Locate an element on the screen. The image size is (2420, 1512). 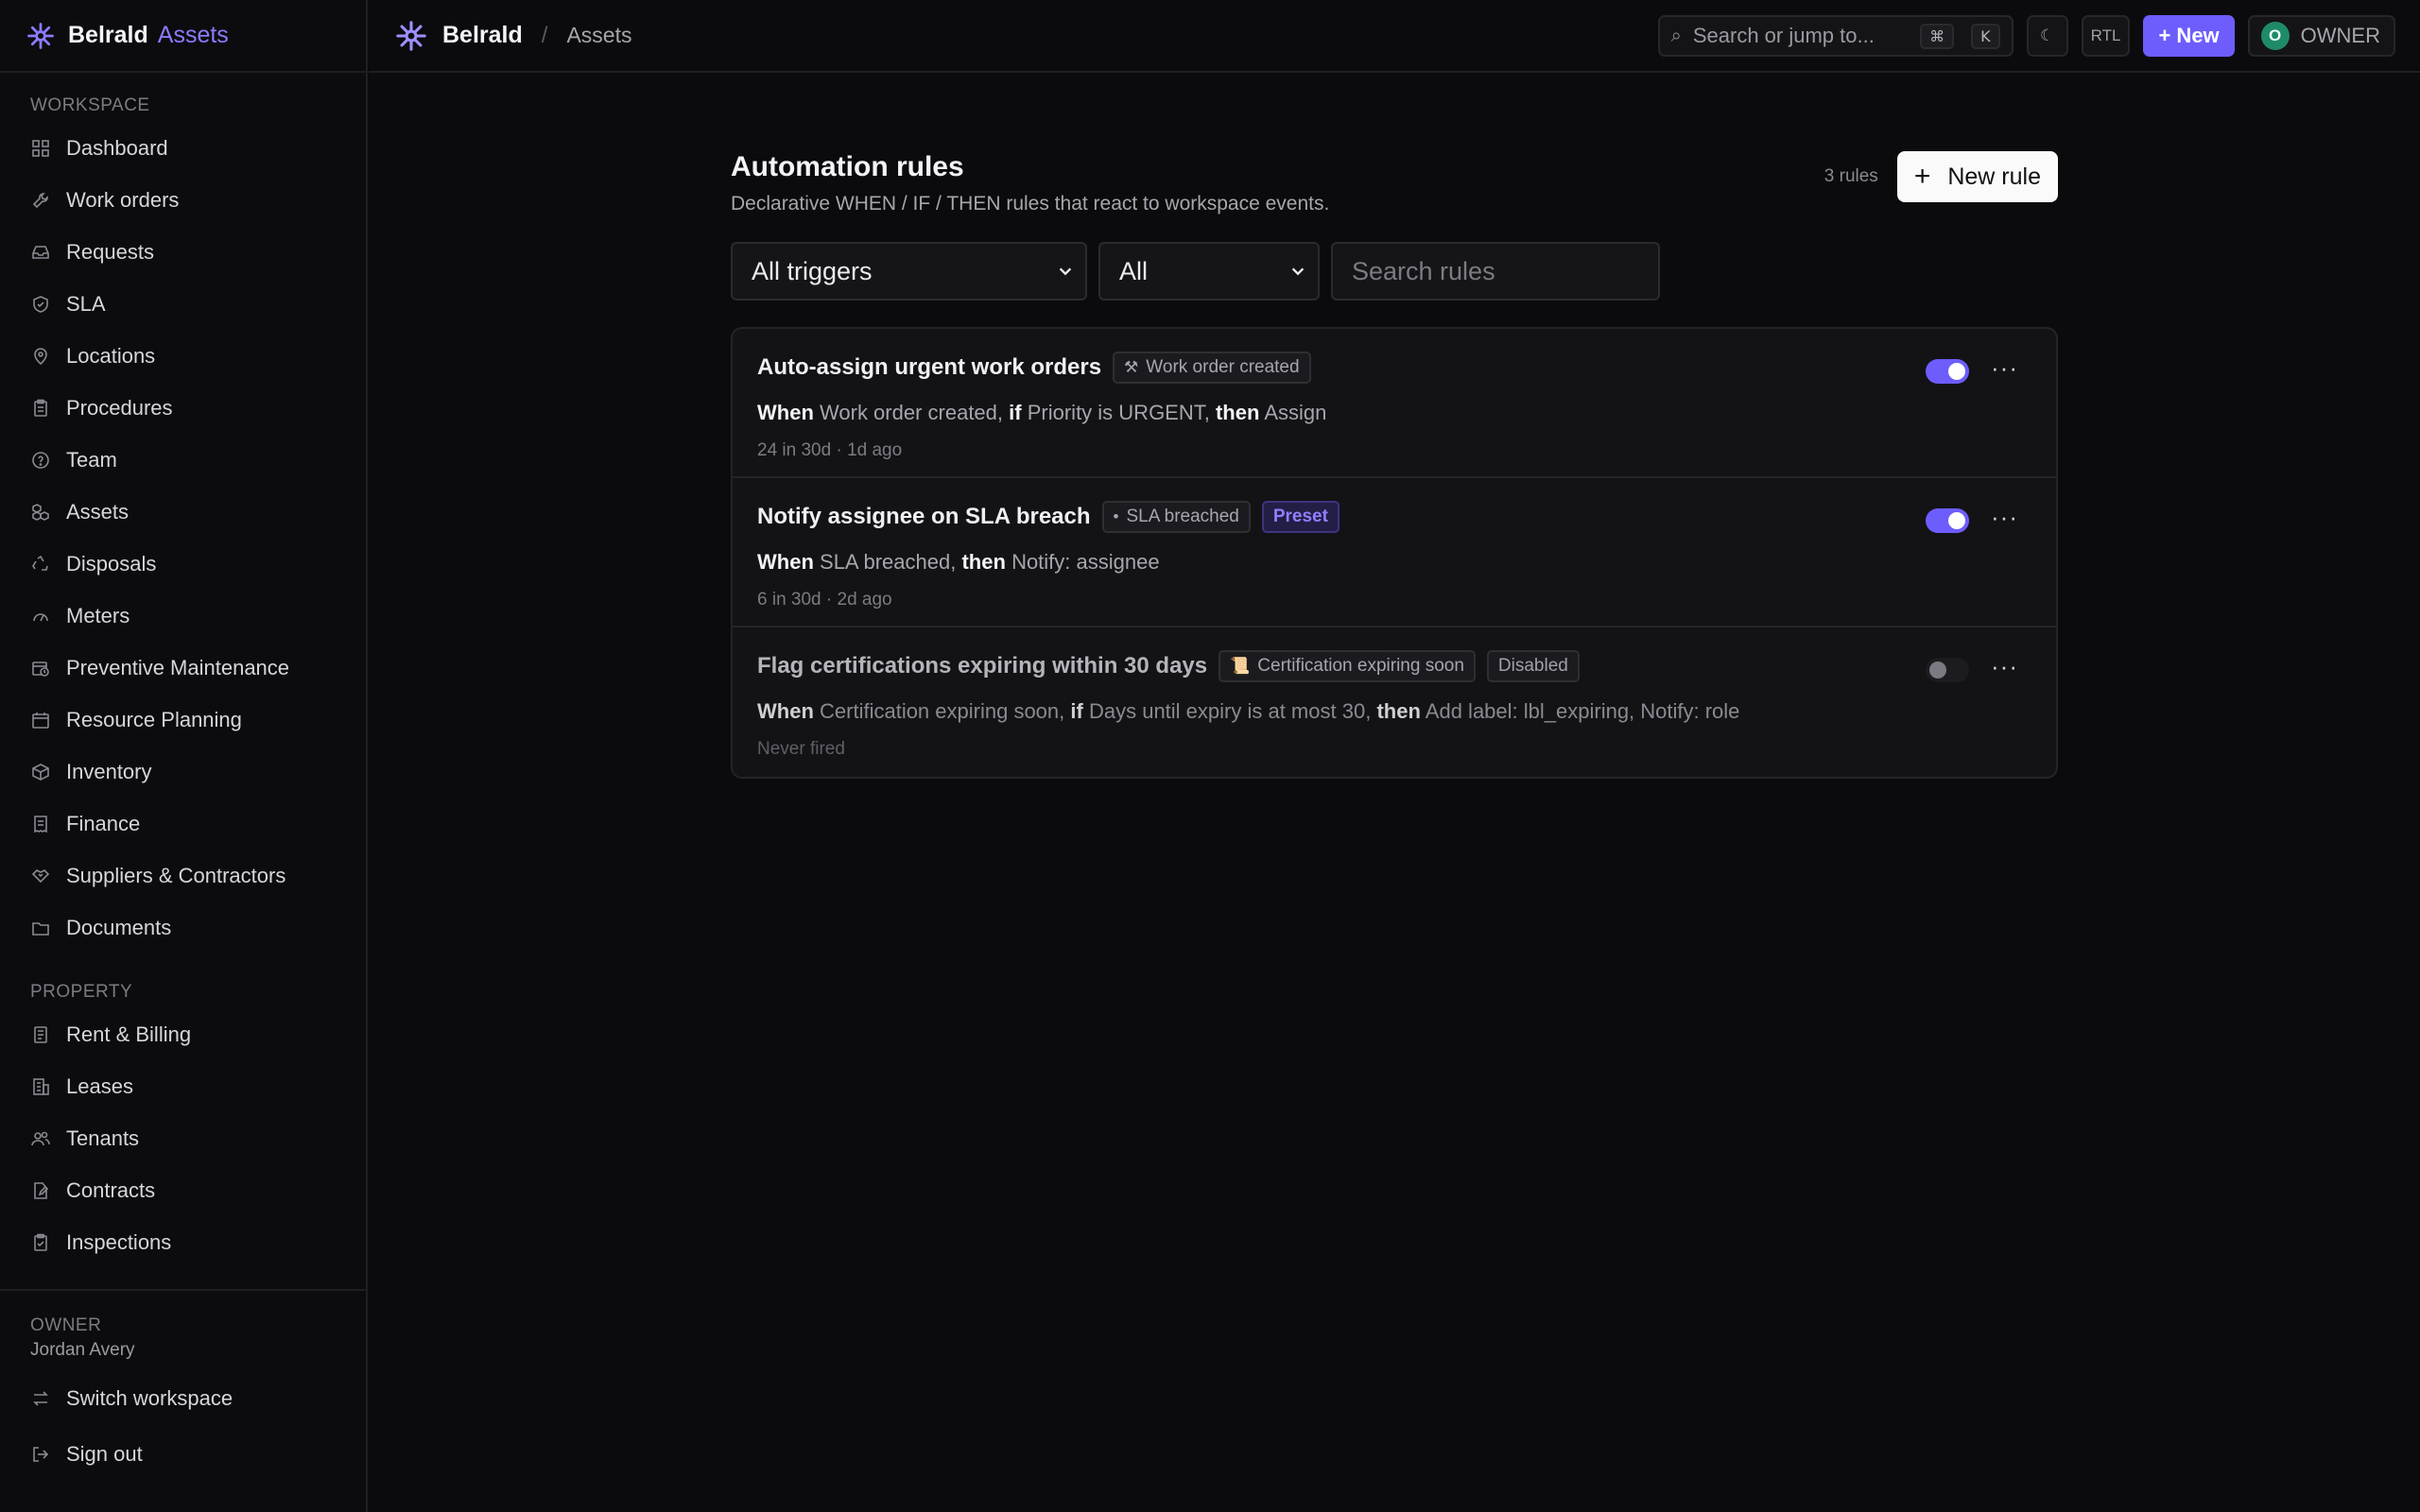
inbox-icon is located at coordinates (40, 252).